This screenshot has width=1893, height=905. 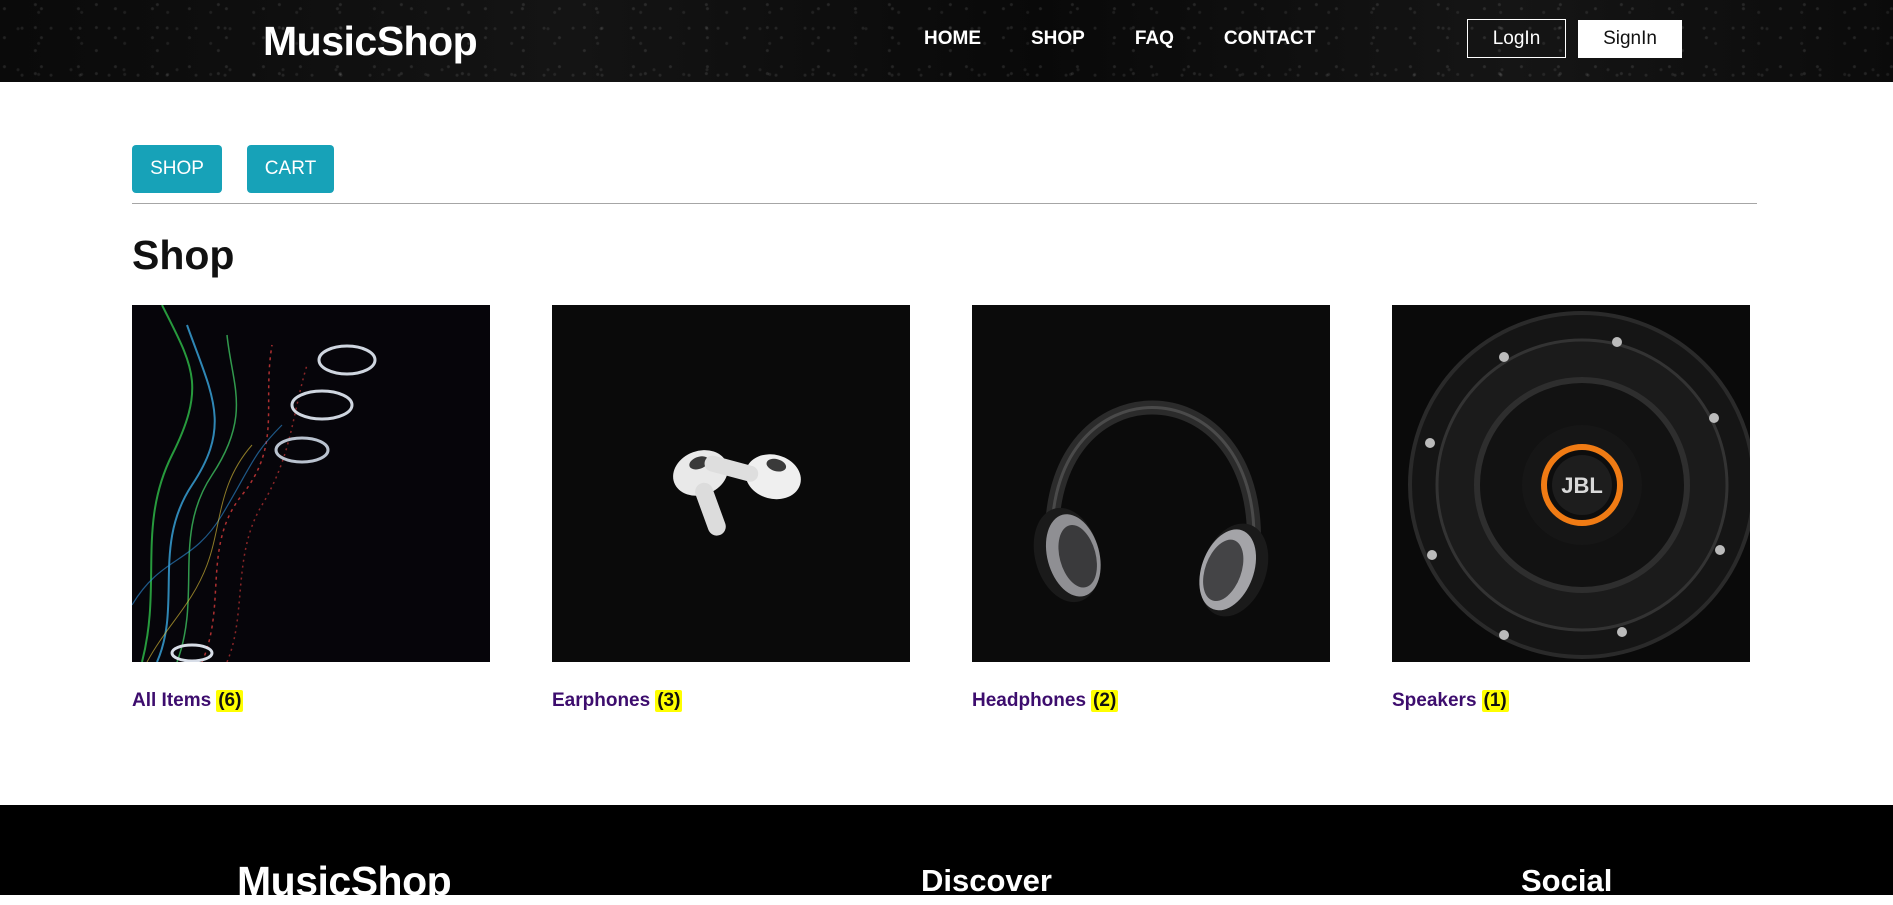 I want to click on category-card-speakers: JBL Speakers (1), so click(x=1571, y=508).